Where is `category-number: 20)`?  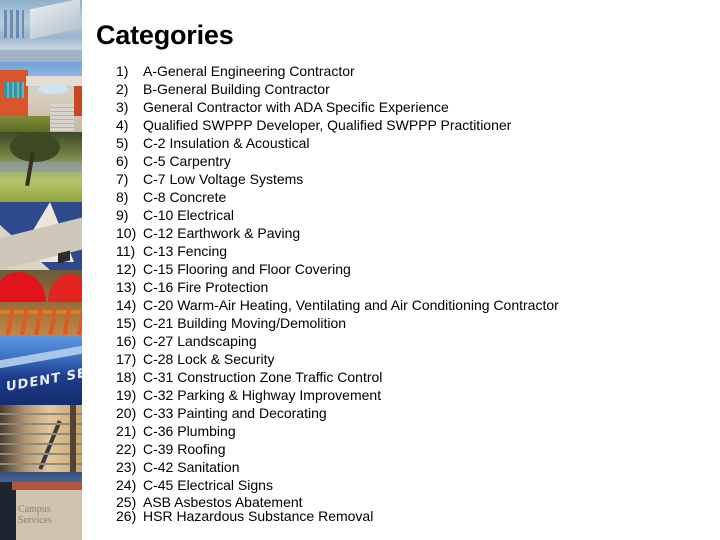
category-number: 20) is located at coordinates (126, 413).